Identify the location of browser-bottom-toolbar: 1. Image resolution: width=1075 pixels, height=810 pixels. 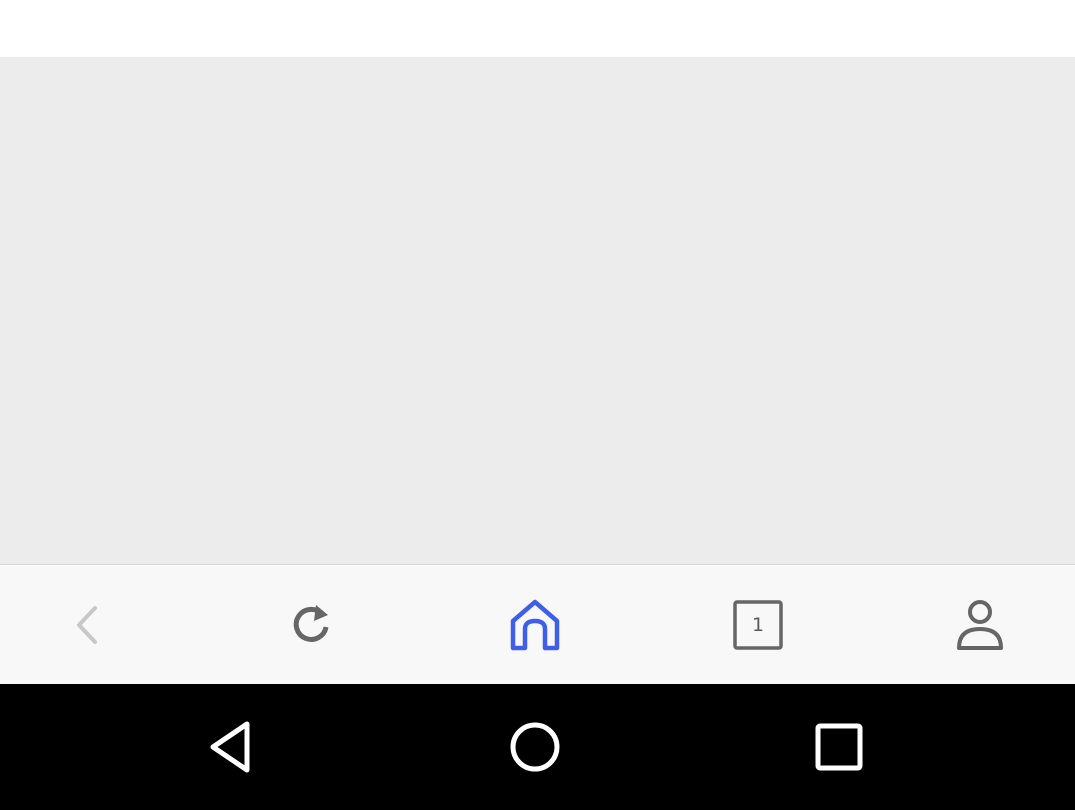
(537, 625).